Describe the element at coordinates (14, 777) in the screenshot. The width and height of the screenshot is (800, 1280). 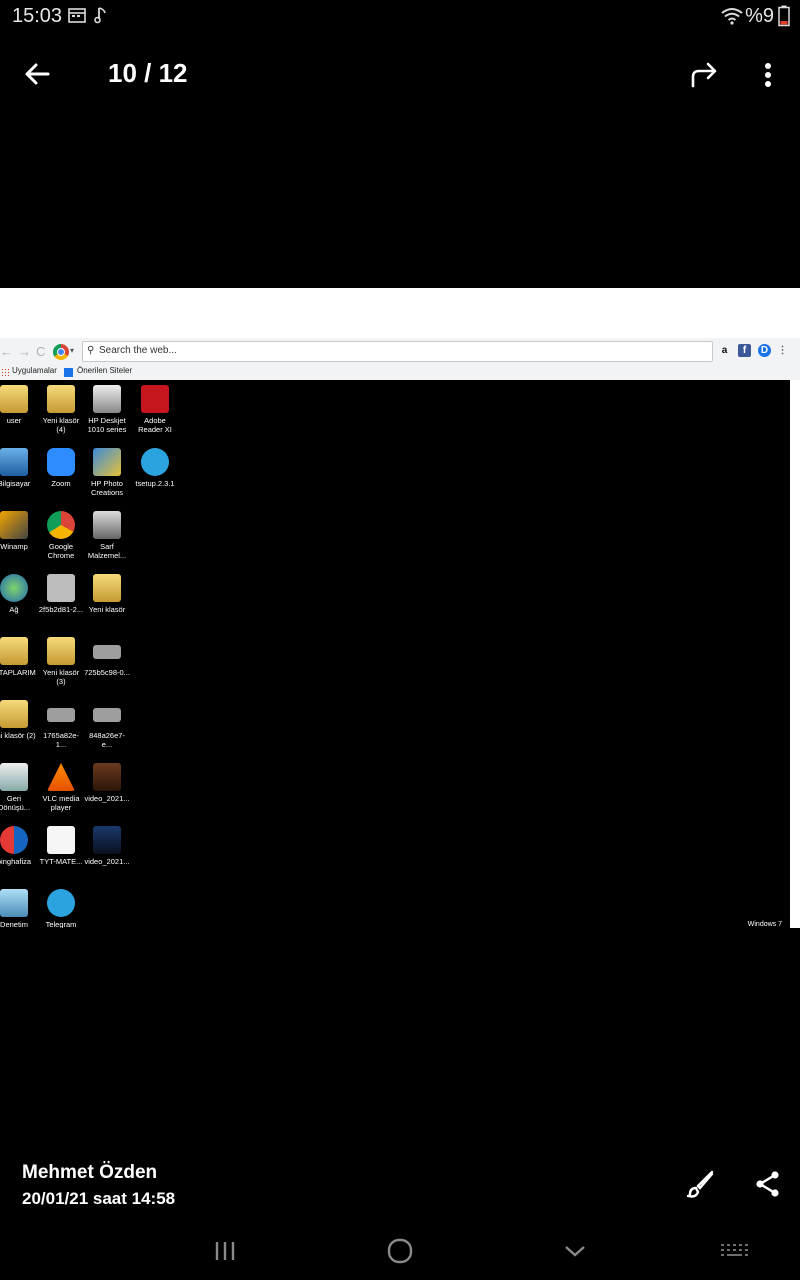
I see `recycle-bin-icon` at that location.